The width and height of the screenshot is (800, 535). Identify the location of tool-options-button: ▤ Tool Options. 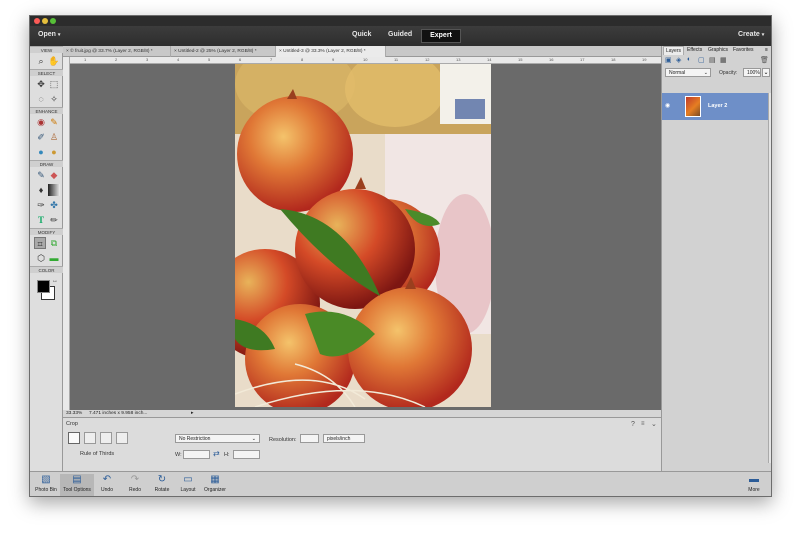
(77, 485).